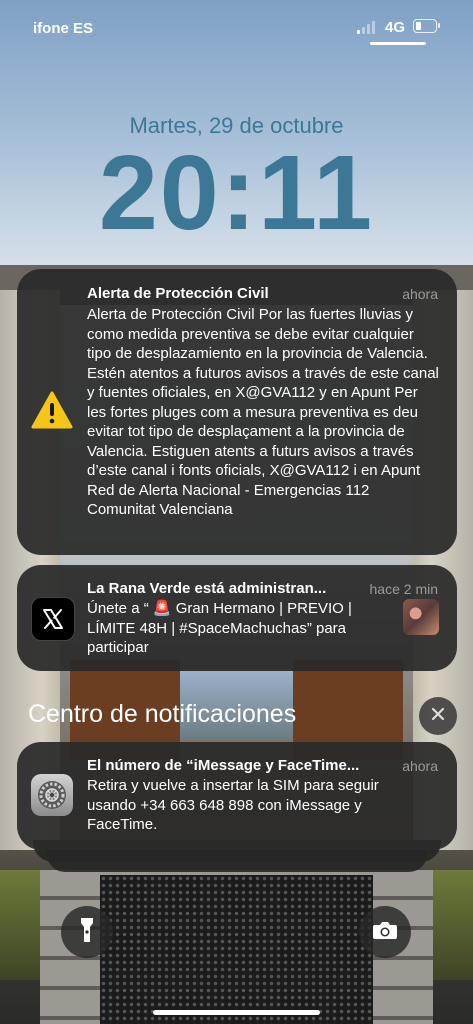 Image resolution: width=473 pixels, height=1024 pixels. Describe the element at coordinates (421, 617) in the screenshot. I see `notification-thumbnail` at that location.